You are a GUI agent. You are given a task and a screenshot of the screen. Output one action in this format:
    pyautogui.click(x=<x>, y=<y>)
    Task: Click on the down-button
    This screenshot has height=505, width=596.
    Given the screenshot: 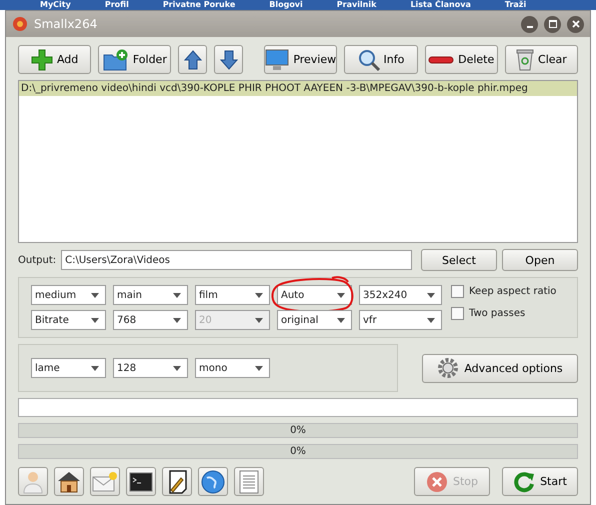 What is the action you would take?
    pyautogui.click(x=229, y=59)
    